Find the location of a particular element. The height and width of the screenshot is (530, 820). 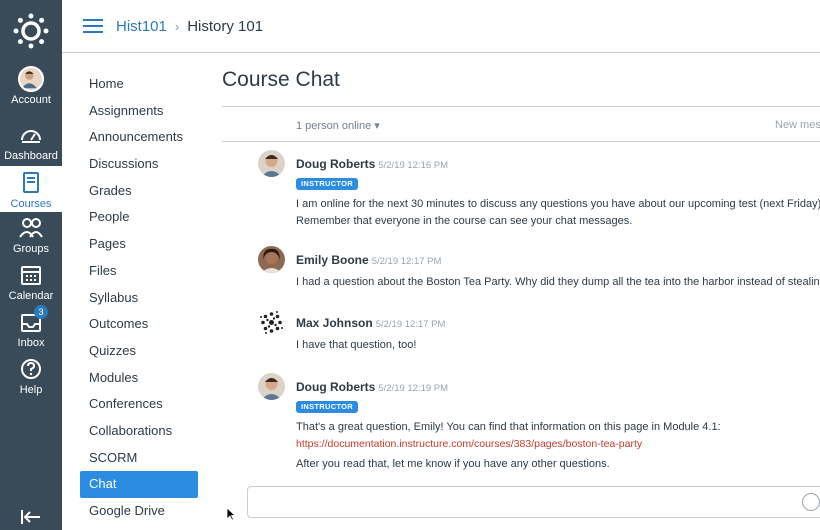

course-nav-conferences: Conferences is located at coordinates (139, 404).